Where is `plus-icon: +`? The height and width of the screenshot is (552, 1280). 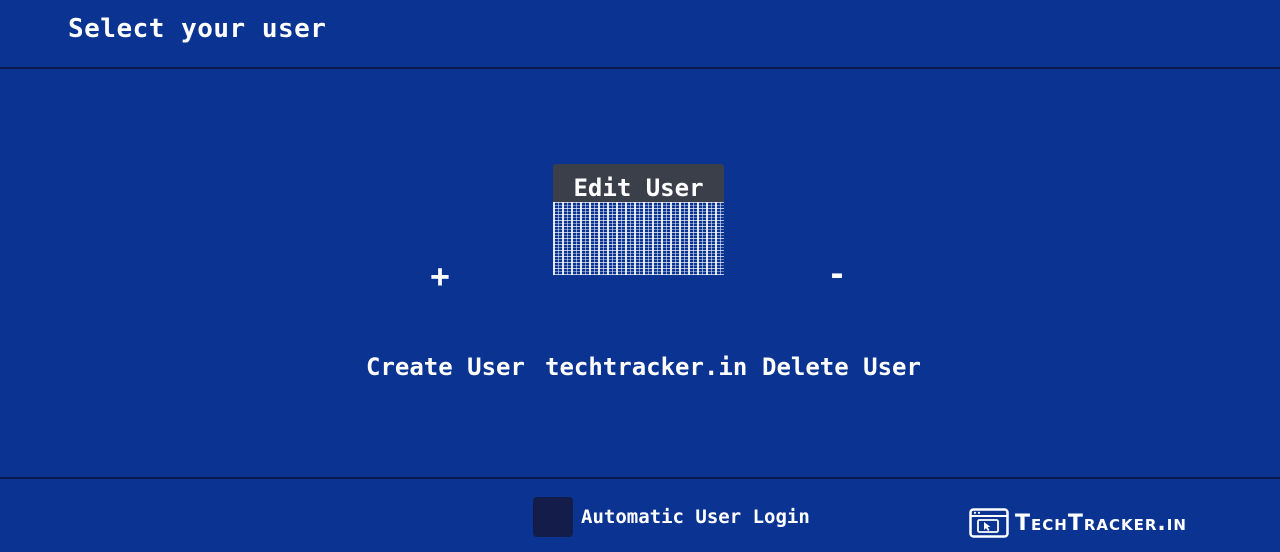
plus-icon: + is located at coordinates (440, 276).